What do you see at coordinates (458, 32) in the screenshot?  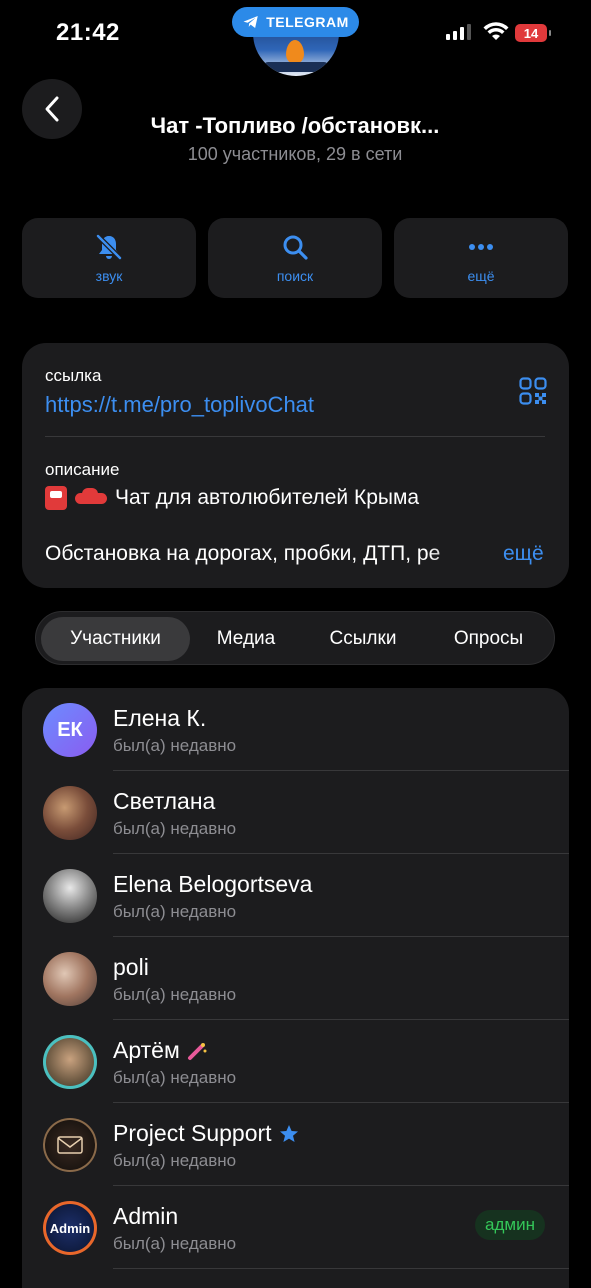 I see `cellular-signal-icon` at bounding box center [458, 32].